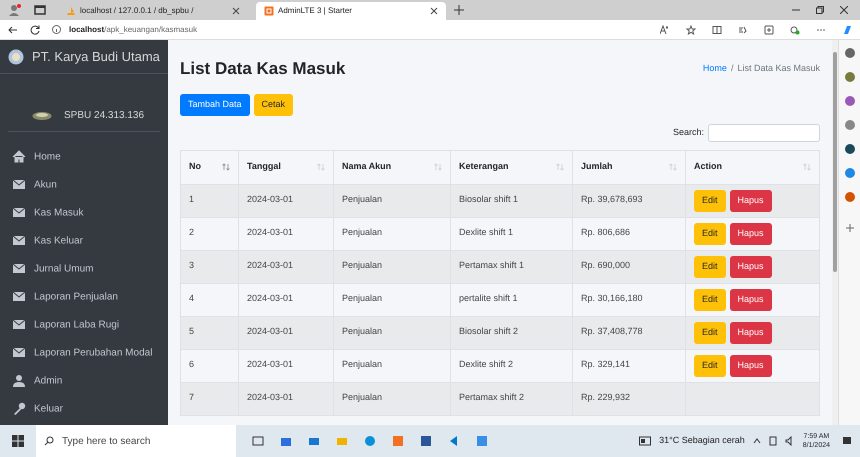 The image size is (860, 457). What do you see at coordinates (84, 157) in the screenshot?
I see `nav-item: Home` at bounding box center [84, 157].